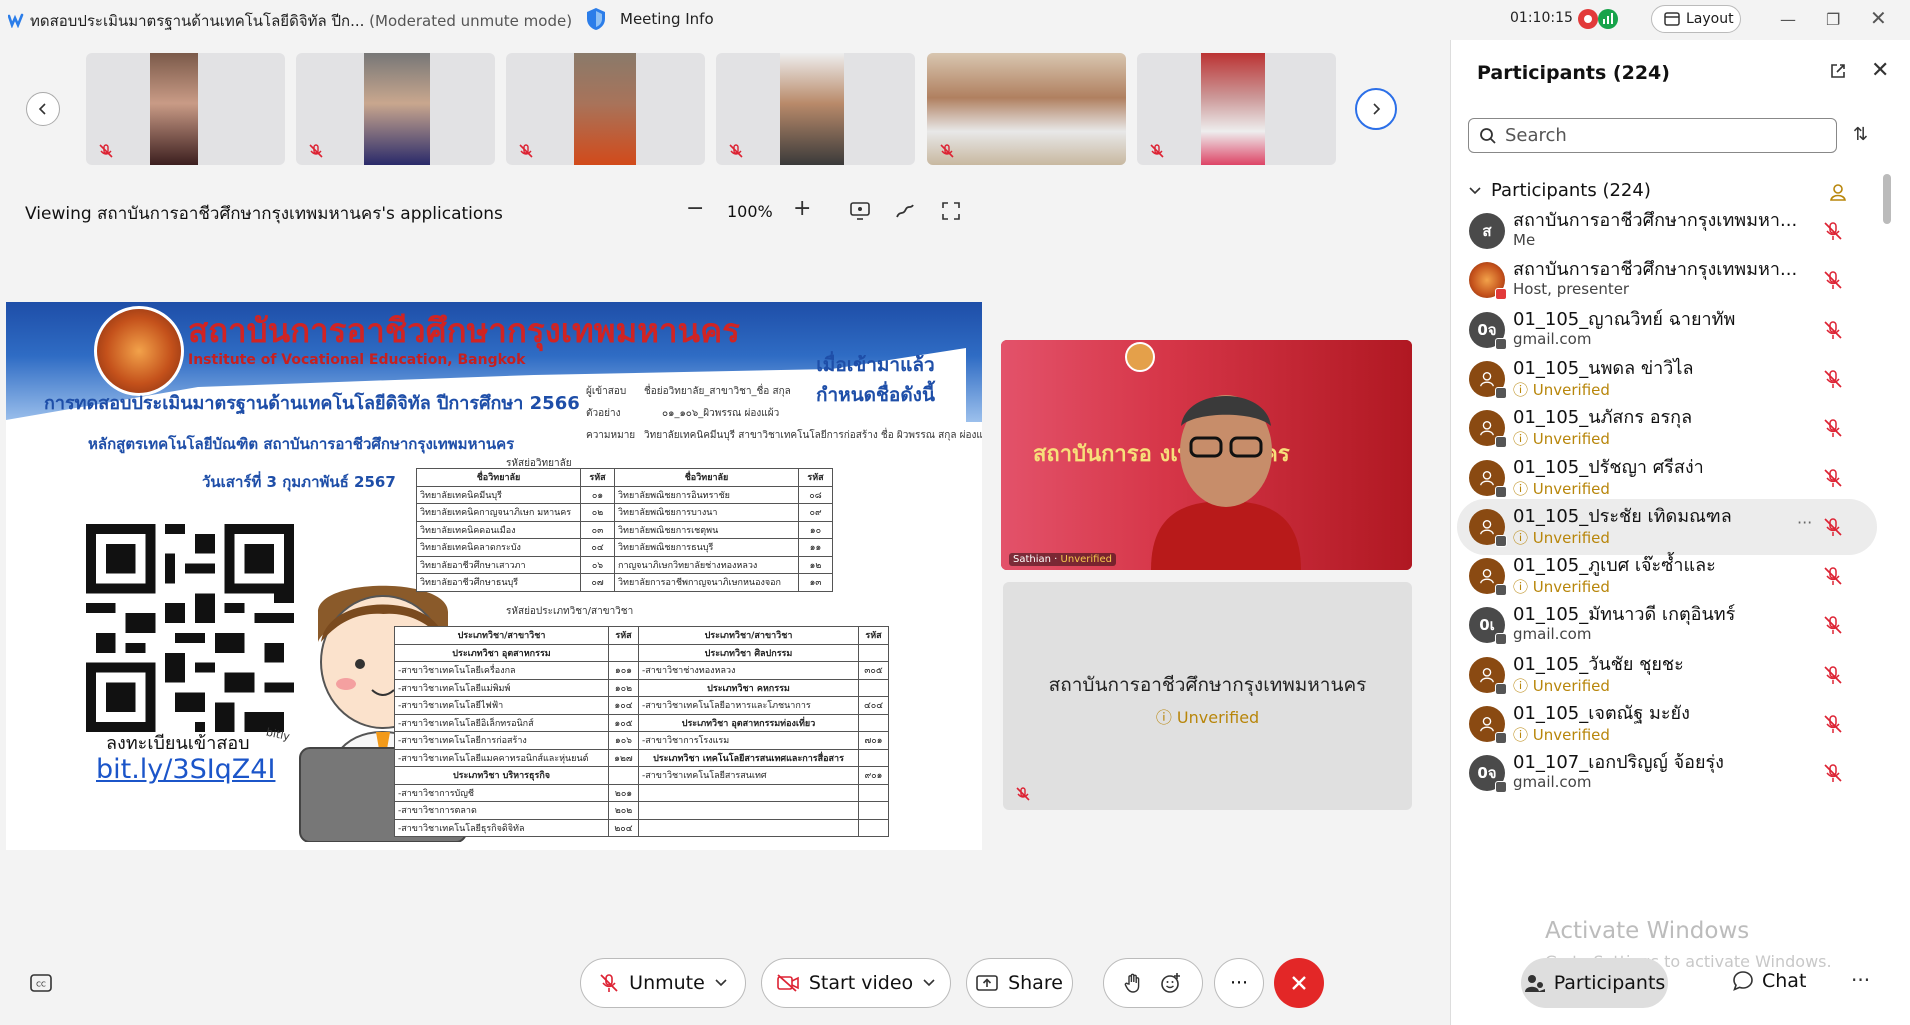 The image size is (1910, 1025). Describe the element at coordinates (1769, 981) in the screenshot. I see `chat-button: Chat` at that location.